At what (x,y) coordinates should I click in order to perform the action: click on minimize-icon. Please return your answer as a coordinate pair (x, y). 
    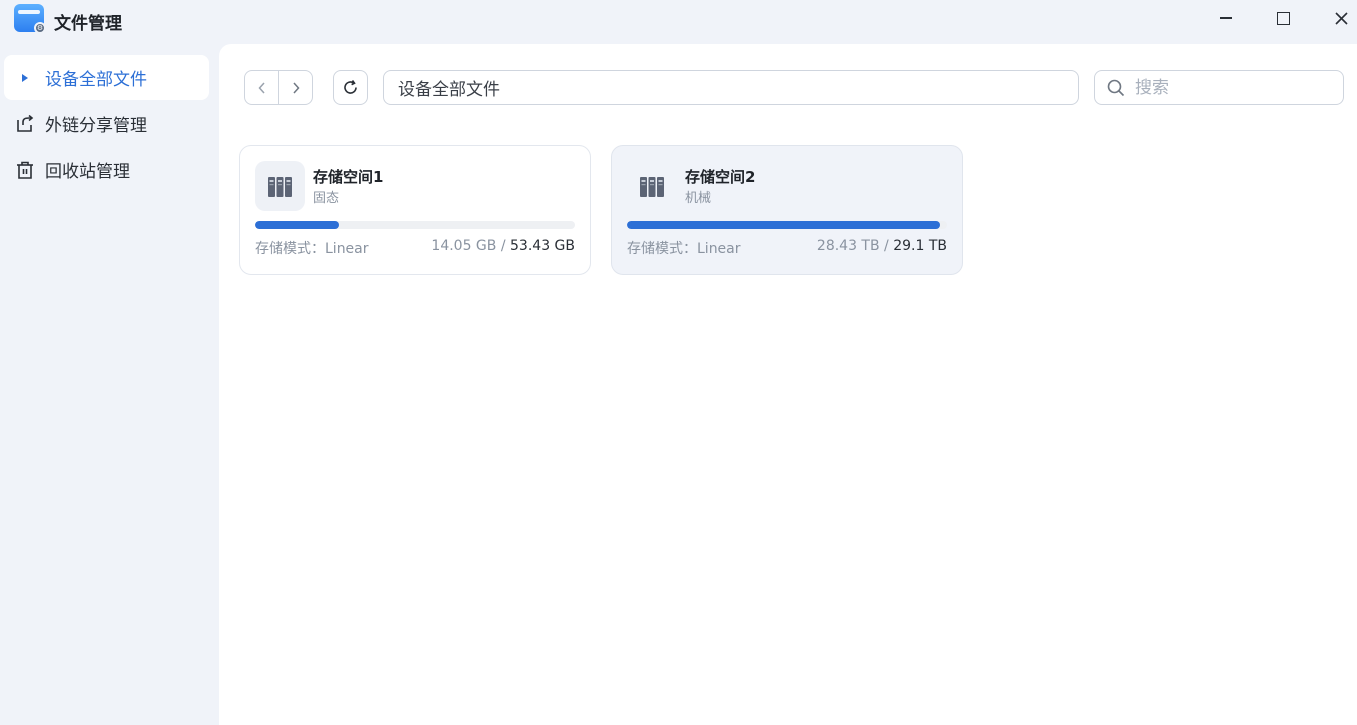
    Looking at the image, I should click on (1226, 18).